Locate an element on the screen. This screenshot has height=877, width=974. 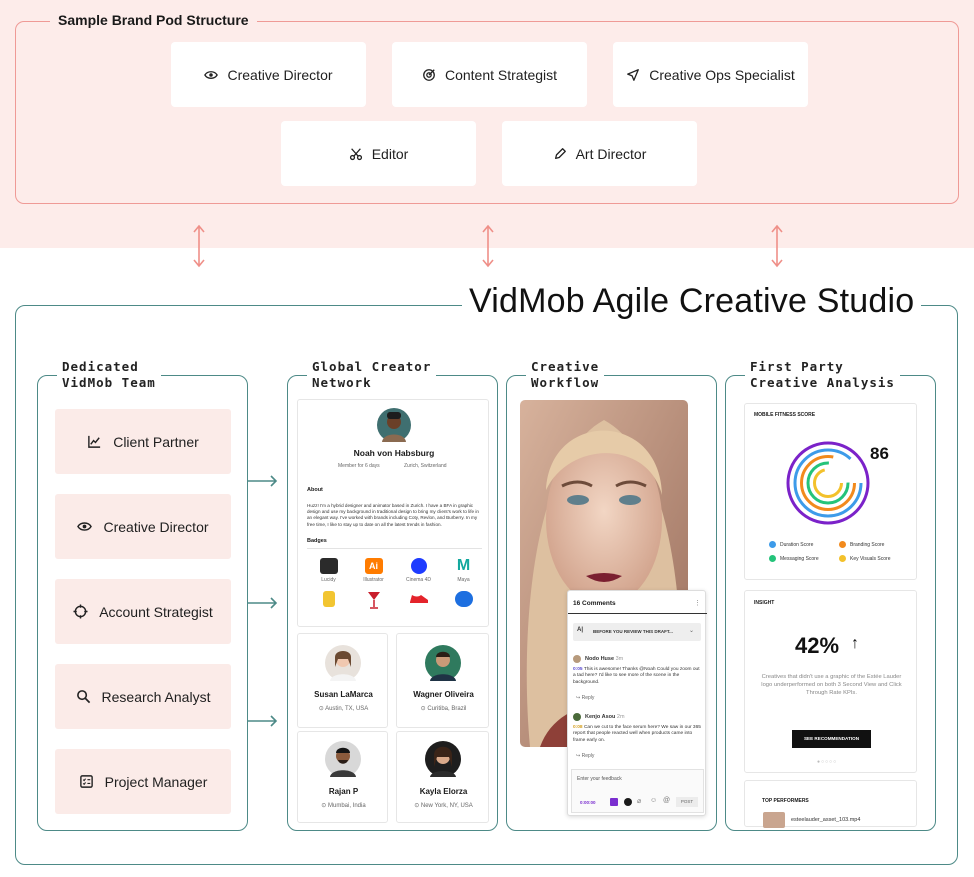
comment-author: Kenjo Asou 2m is located at coordinates (605, 717).